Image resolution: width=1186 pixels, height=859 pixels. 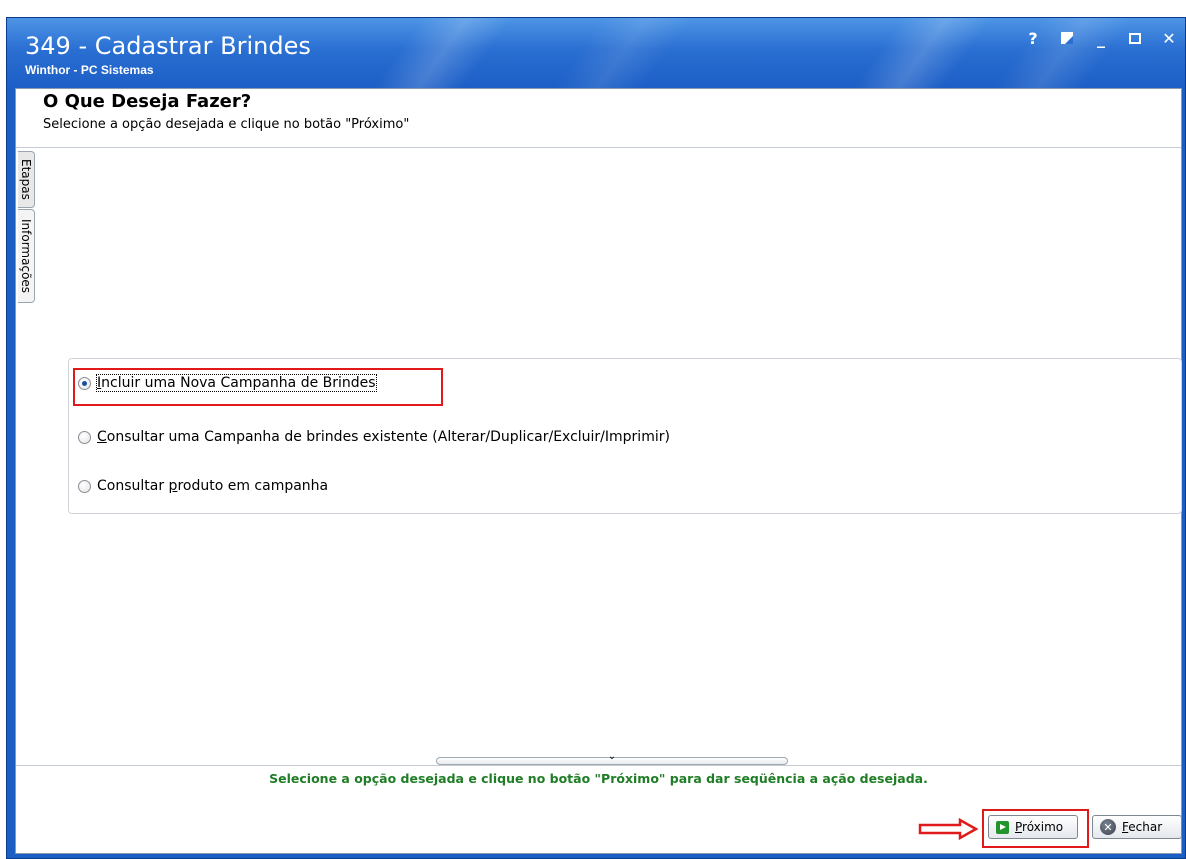 I want to click on option-label: Incluir uma Nova Campanha de Brindes, so click(x=236, y=383).